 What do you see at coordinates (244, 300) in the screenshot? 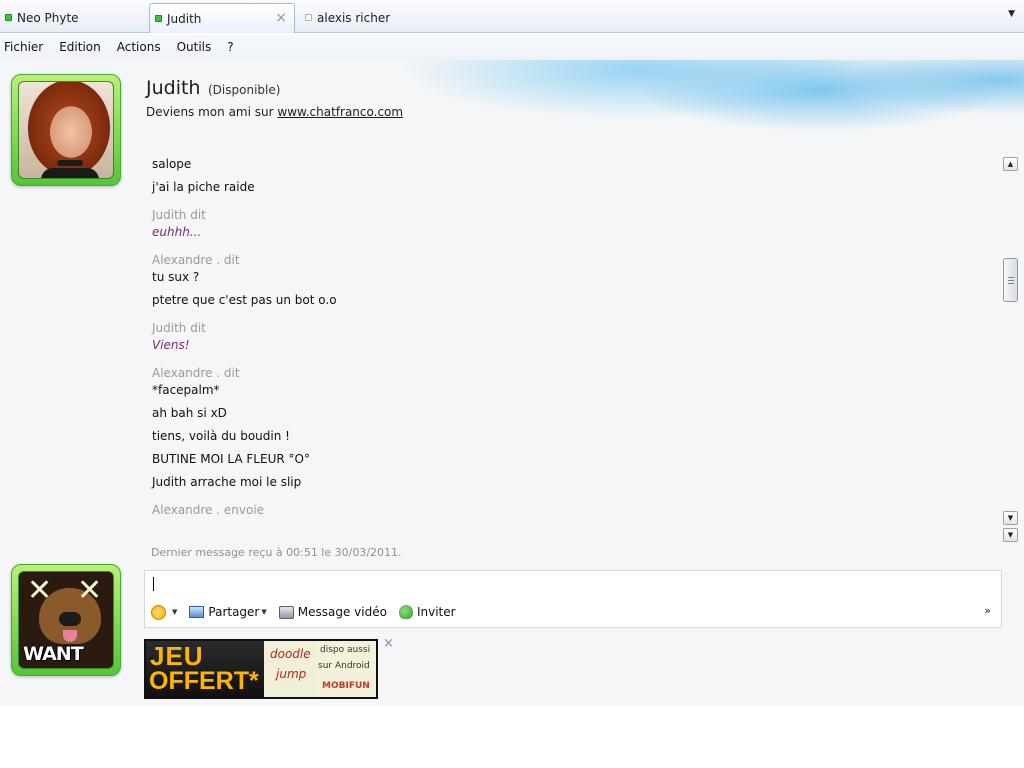
I see `message-text: ptetre que c'est pas un bot o.o` at bounding box center [244, 300].